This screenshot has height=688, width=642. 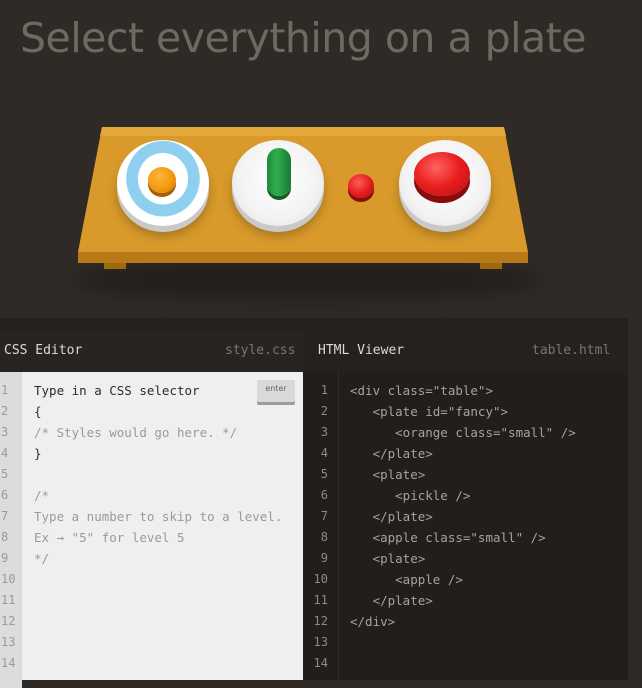 What do you see at coordinates (136, 432) in the screenshot?
I see `css-line: /* Styles would go here. */` at bounding box center [136, 432].